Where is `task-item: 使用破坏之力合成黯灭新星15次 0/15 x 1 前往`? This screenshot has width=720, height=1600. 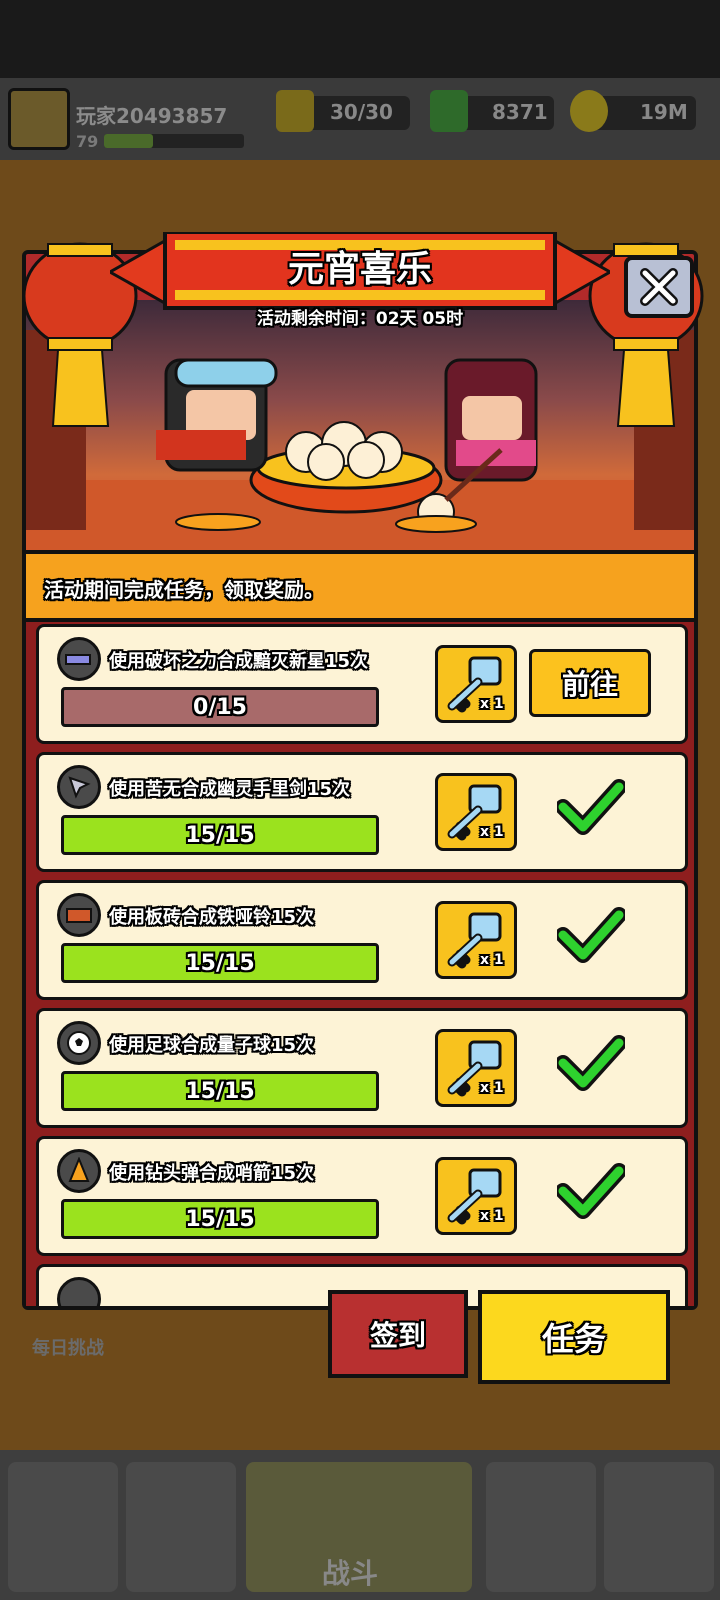 task-item: 使用破坏之力合成黯灭新星15次 0/15 x 1 前往 is located at coordinates (362, 684).